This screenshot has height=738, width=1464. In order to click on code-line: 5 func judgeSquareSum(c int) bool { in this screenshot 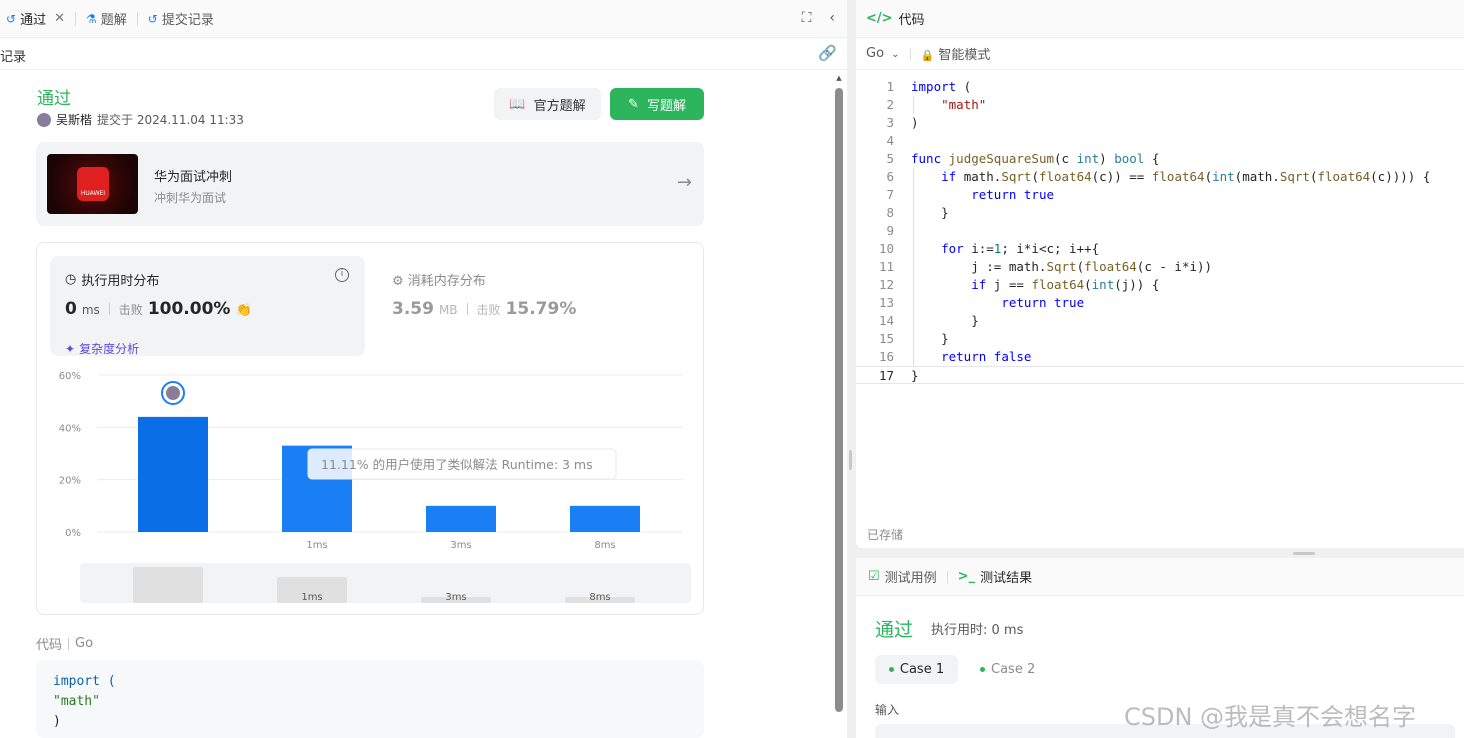, I will do `click(1160, 159)`.